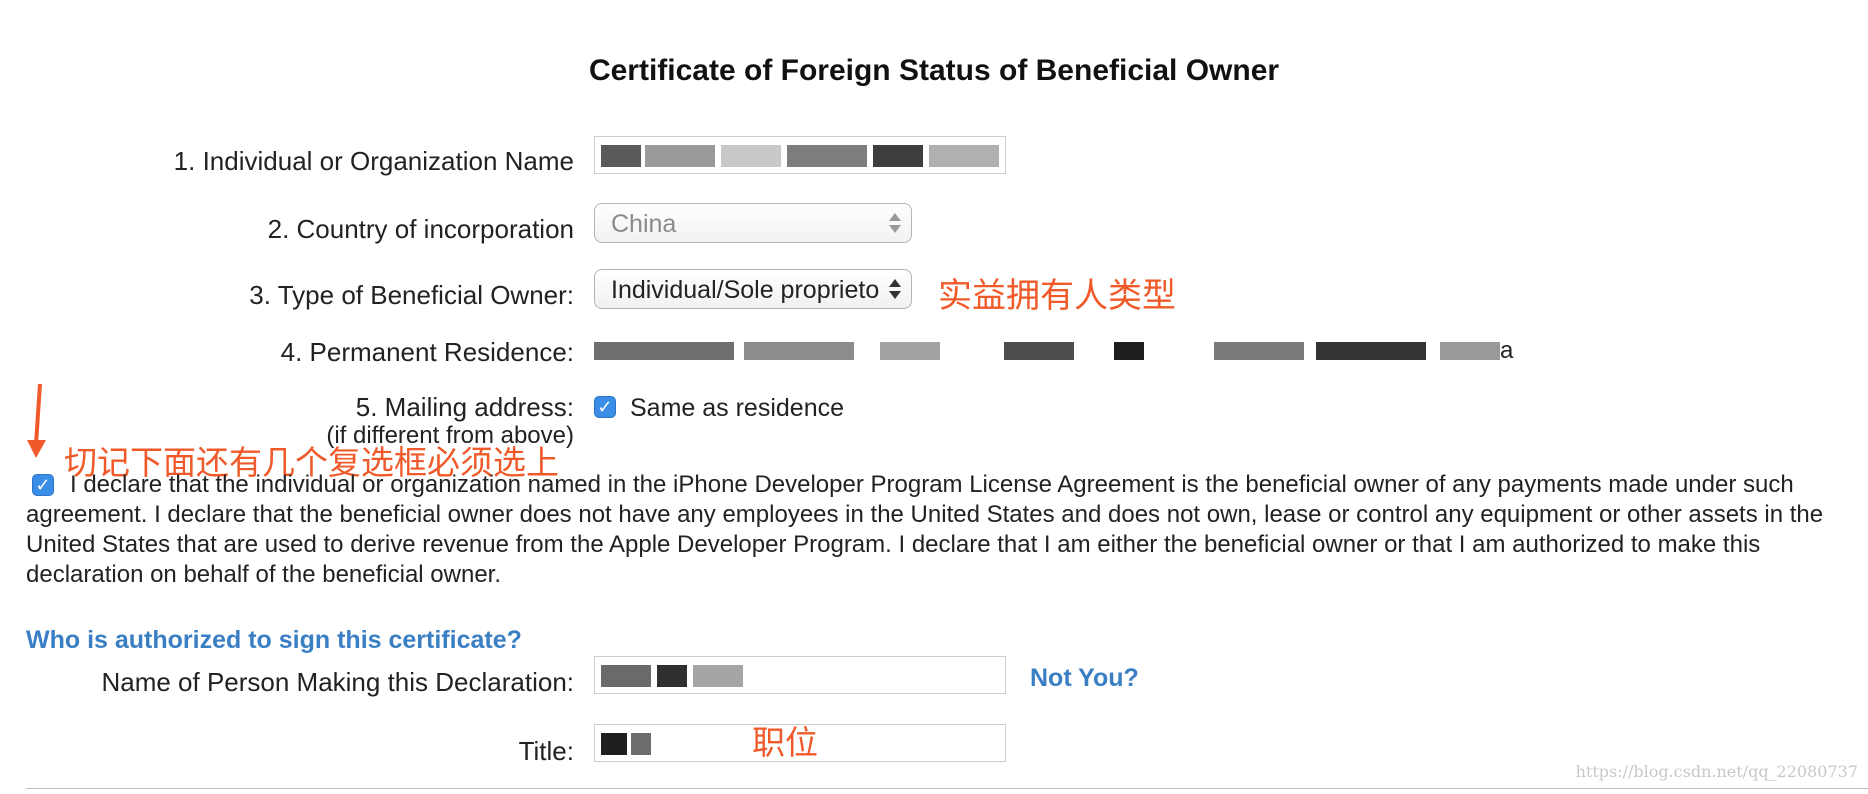  I want to click on residence-text-end: a, so click(1507, 350).